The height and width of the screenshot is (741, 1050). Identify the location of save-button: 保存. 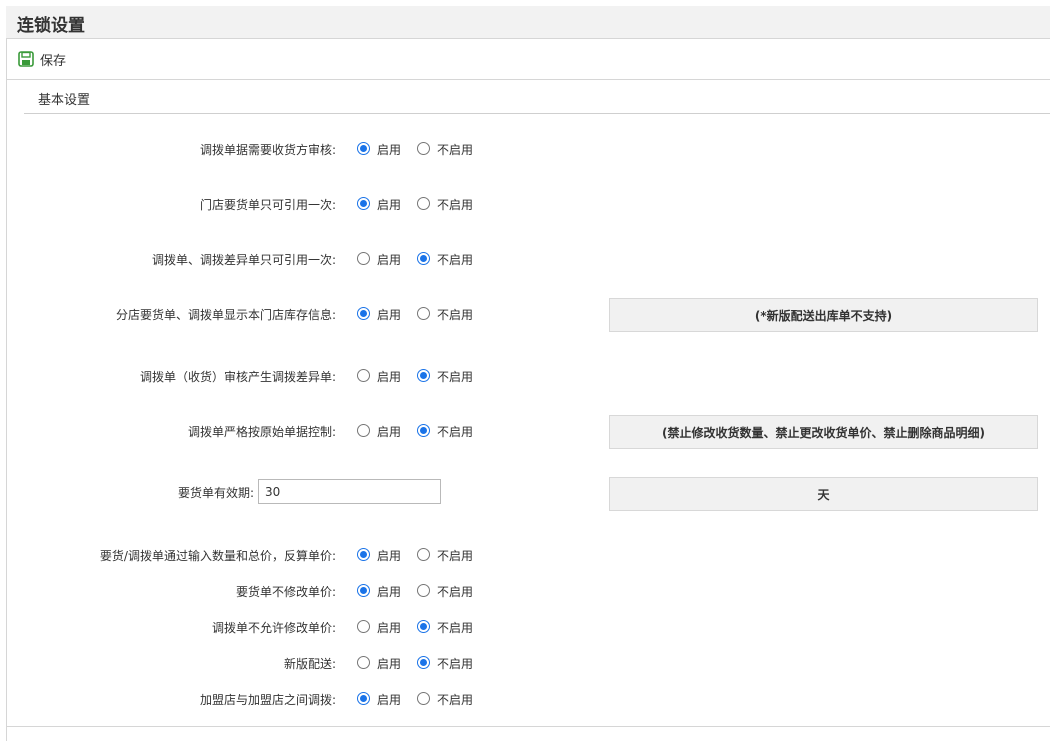
(42, 59).